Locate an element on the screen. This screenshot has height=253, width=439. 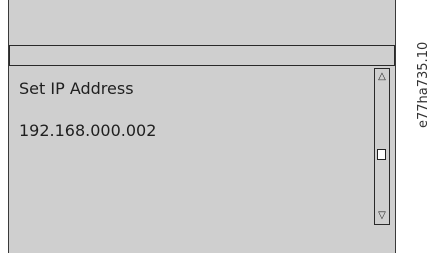
header-bar is located at coordinates (202, 55).